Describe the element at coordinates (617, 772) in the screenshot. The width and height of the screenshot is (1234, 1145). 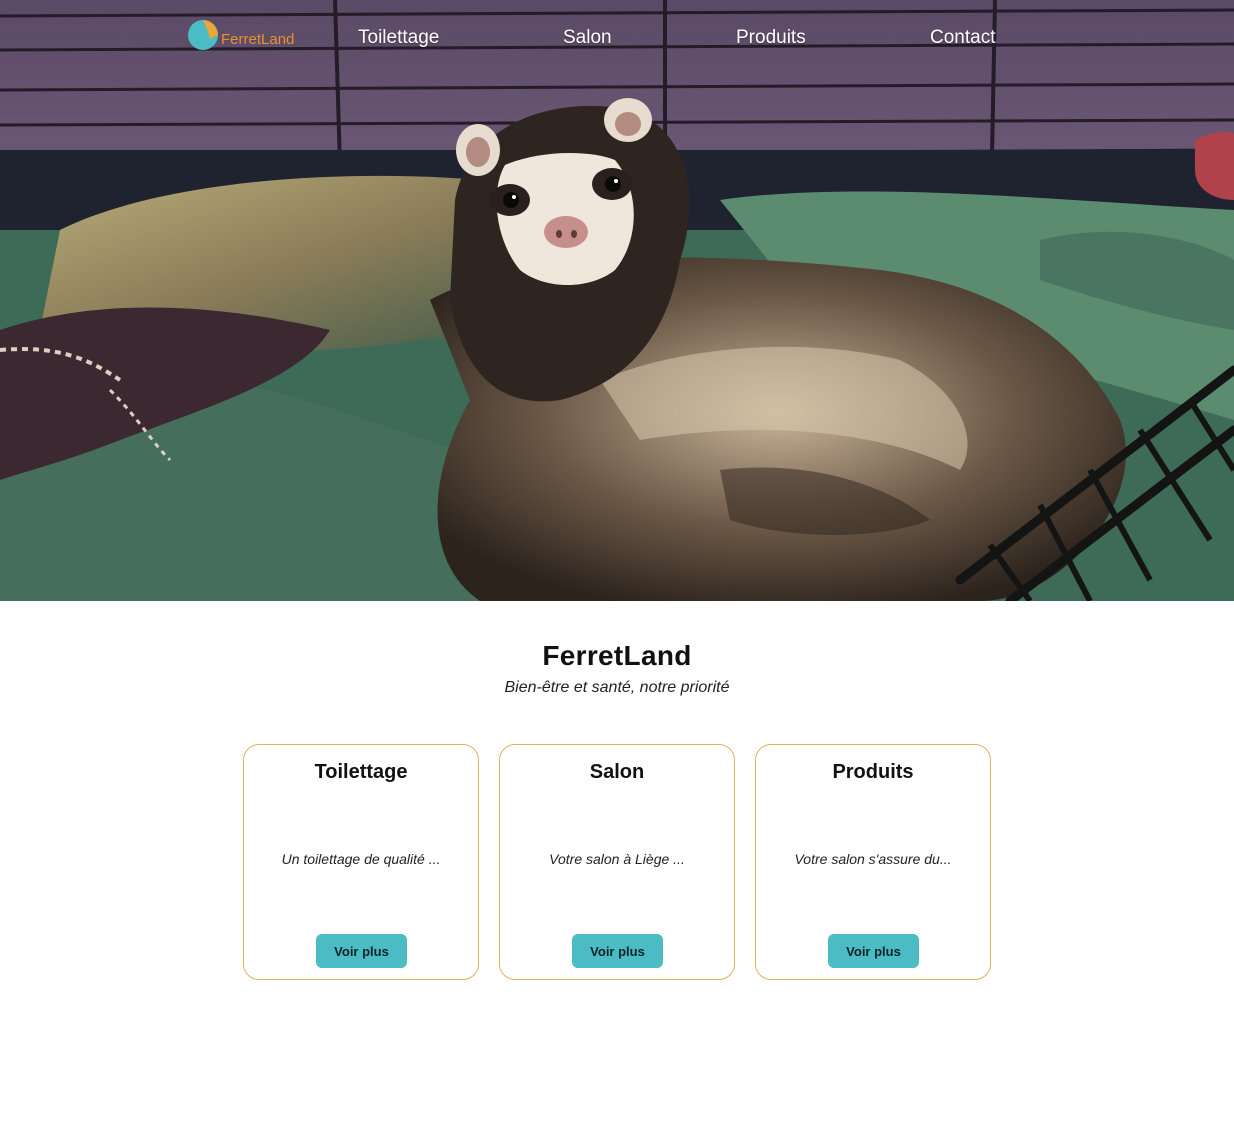
I see `card-title: Salon` at that location.